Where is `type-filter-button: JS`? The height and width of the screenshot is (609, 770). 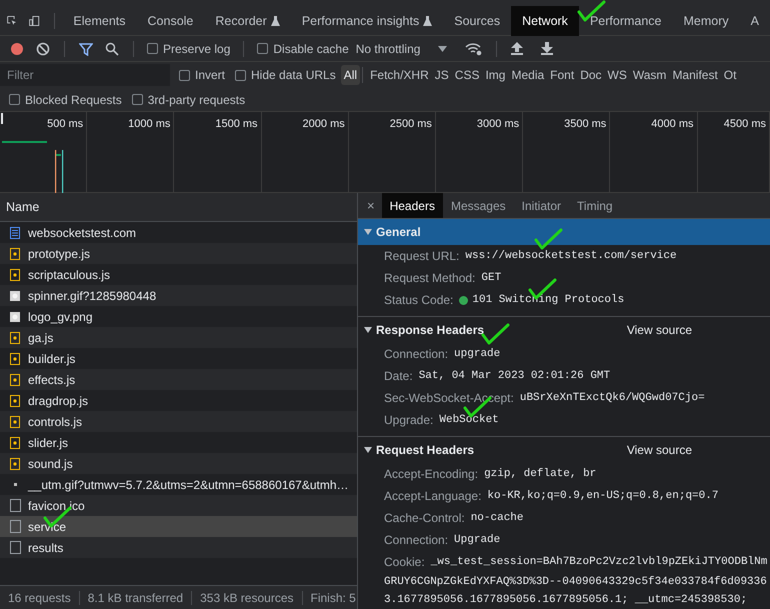 type-filter-button: JS is located at coordinates (442, 75).